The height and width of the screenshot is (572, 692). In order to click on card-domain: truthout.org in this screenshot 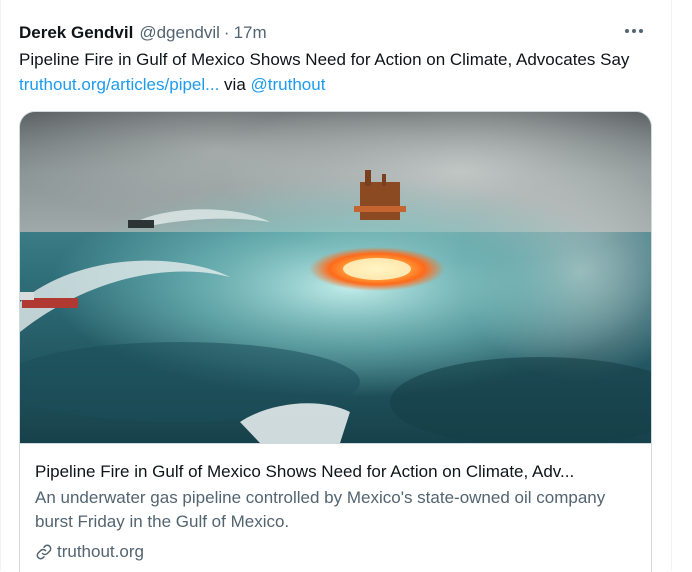, I will do `click(89, 552)`.